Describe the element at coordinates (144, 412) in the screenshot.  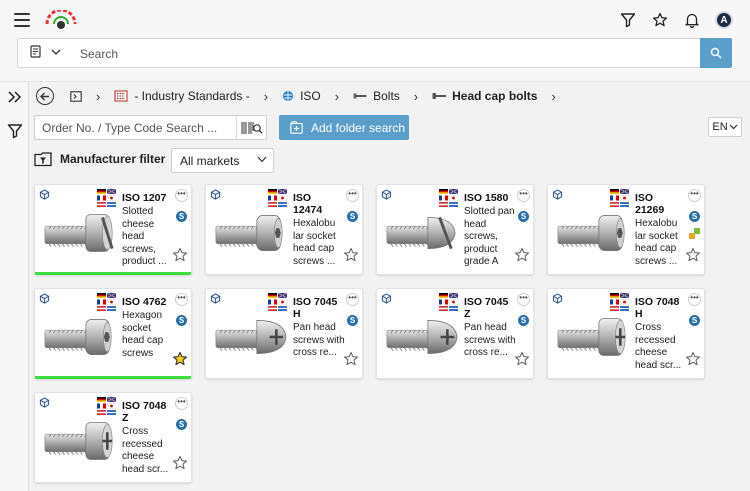
I see `product-title: ISO 7048 Z` at that location.